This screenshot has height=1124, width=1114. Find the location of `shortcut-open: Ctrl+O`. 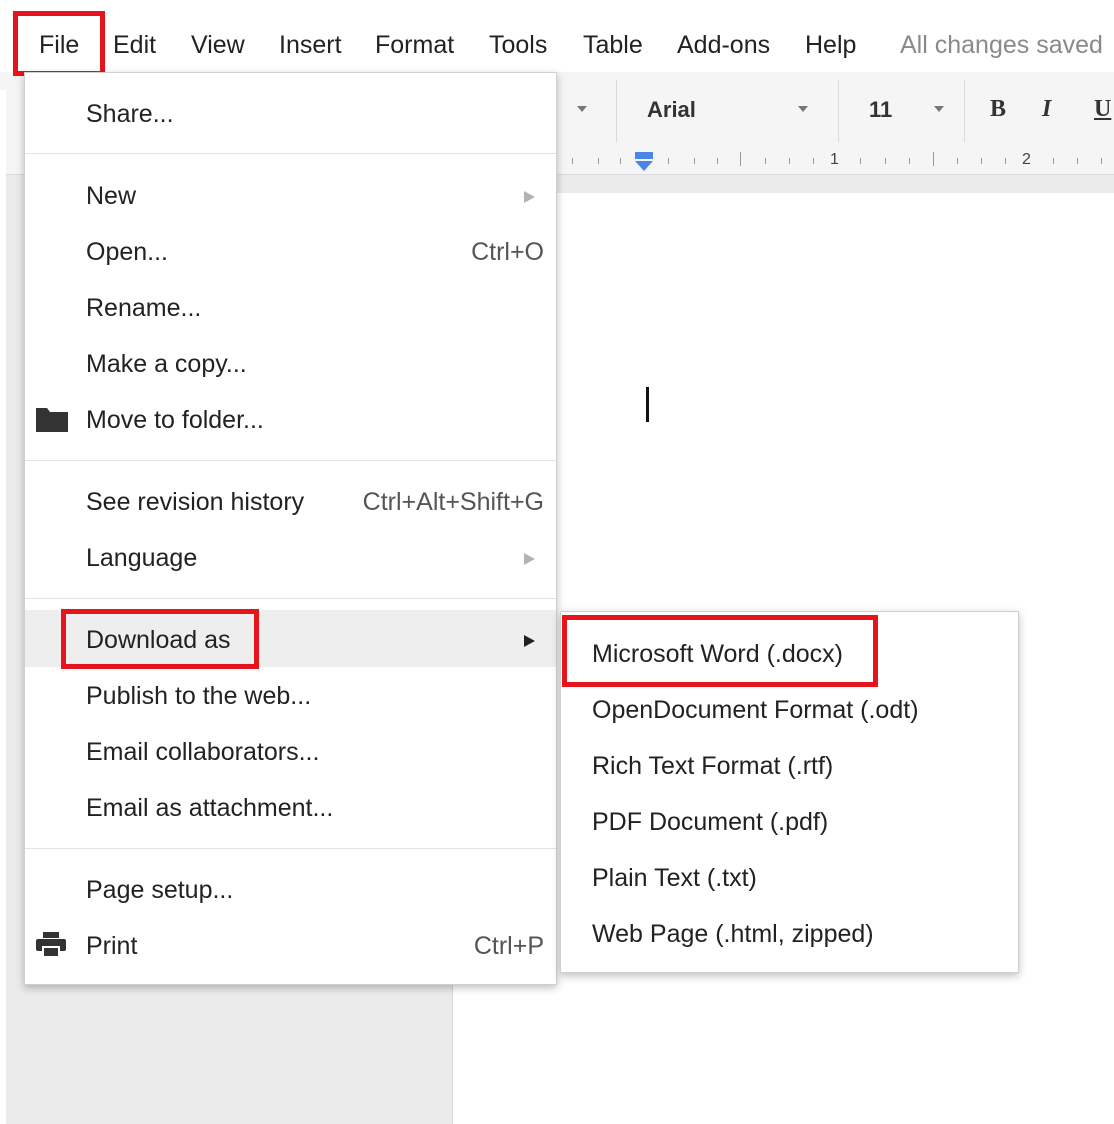

shortcut-open: Ctrl+O is located at coordinates (507, 252).